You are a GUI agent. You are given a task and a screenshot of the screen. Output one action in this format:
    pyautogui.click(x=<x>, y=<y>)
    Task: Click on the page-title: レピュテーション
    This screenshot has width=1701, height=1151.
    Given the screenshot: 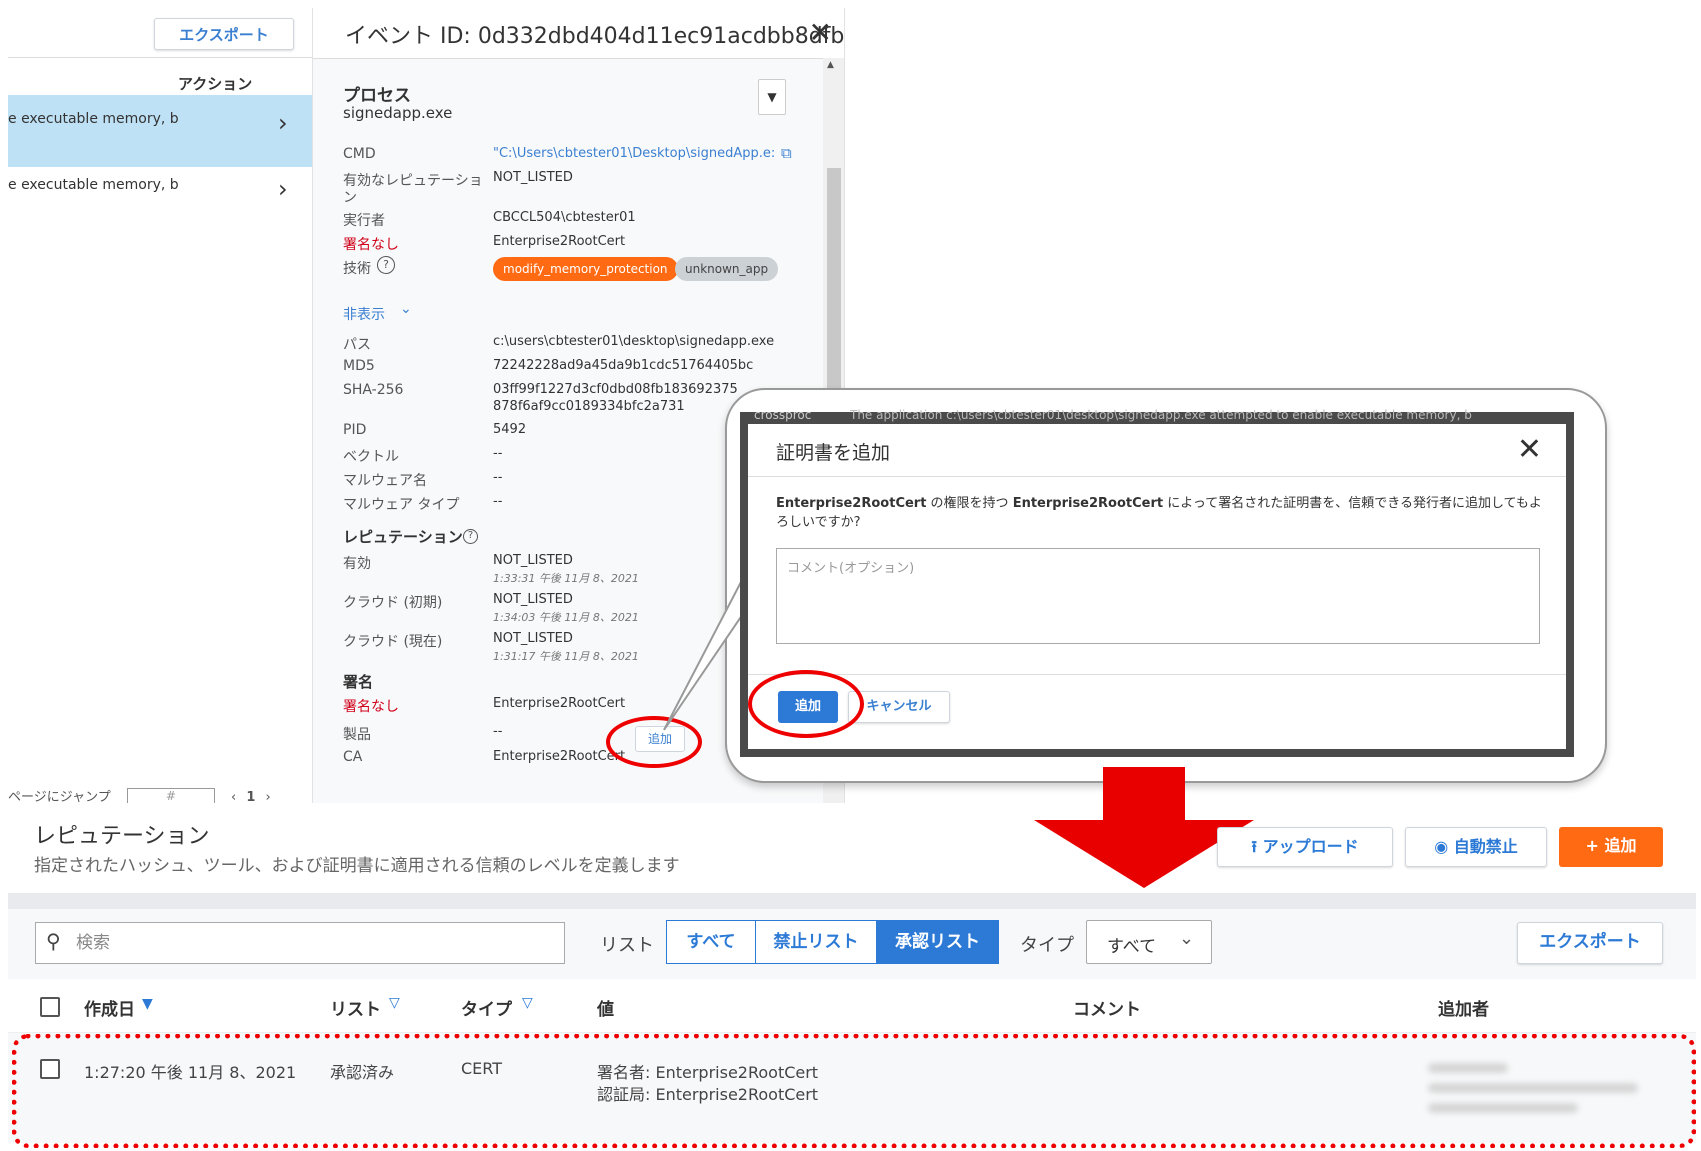 What is the action you would take?
    pyautogui.click(x=122, y=836)
    